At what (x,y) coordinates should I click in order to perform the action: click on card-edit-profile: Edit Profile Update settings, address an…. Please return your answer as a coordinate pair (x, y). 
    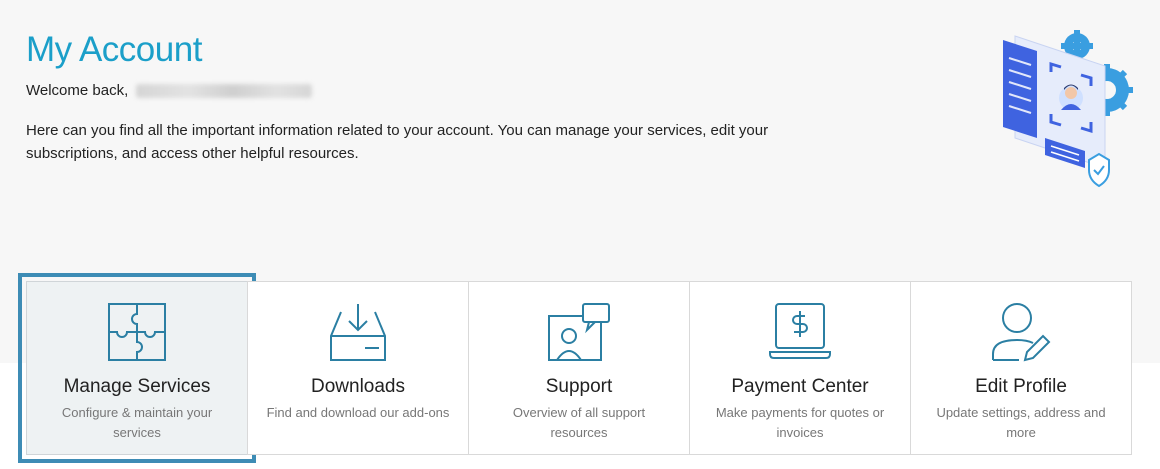
    Looking at the image, I should click on (1021, 368).